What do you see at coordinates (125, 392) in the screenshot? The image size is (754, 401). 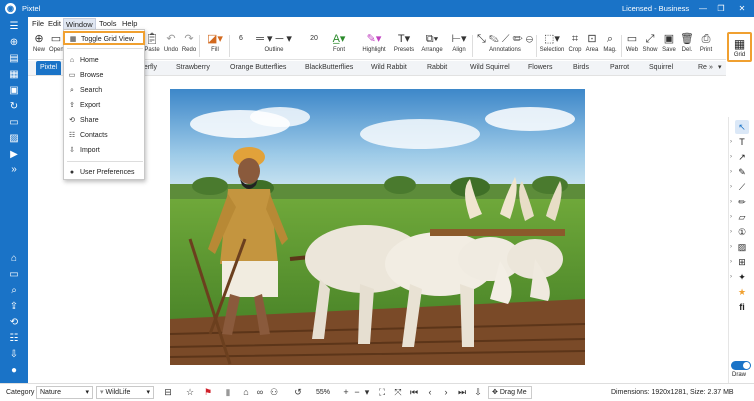 I see `subcategory-select: ▾ WildLife ▾` at bounding box center [125, 392].